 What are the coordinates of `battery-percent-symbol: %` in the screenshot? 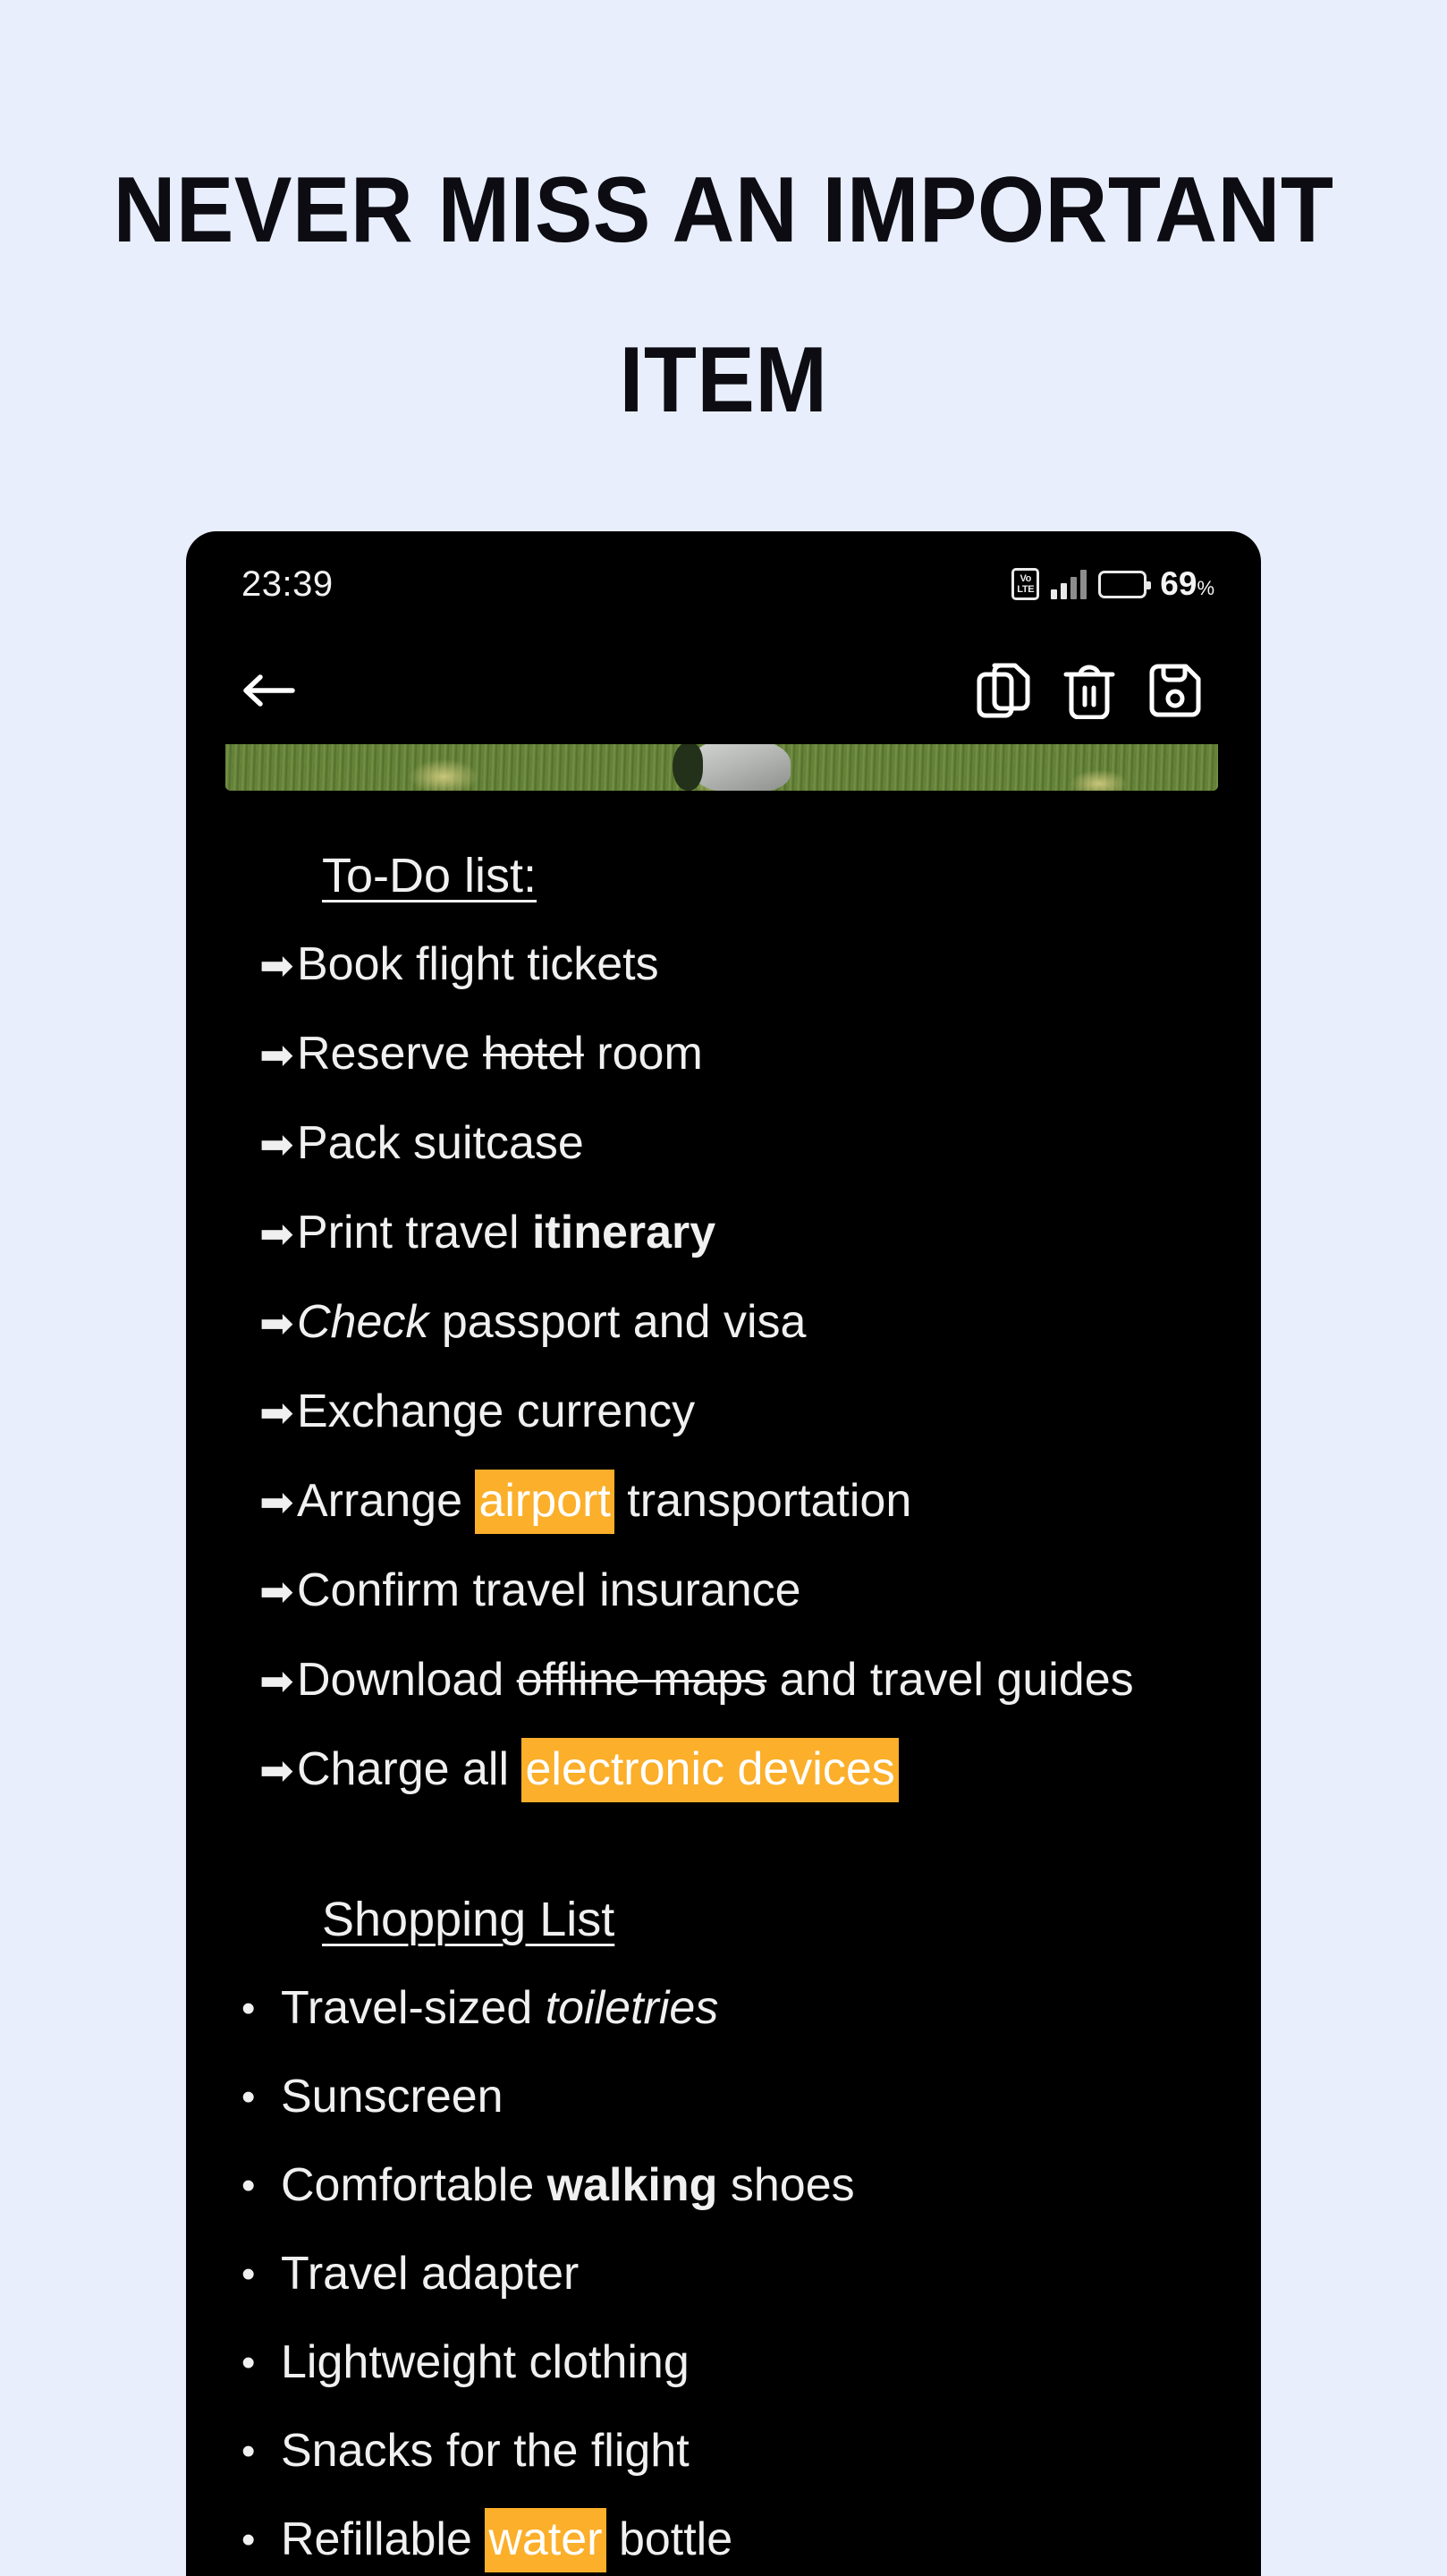 It's located at (1205, 588).